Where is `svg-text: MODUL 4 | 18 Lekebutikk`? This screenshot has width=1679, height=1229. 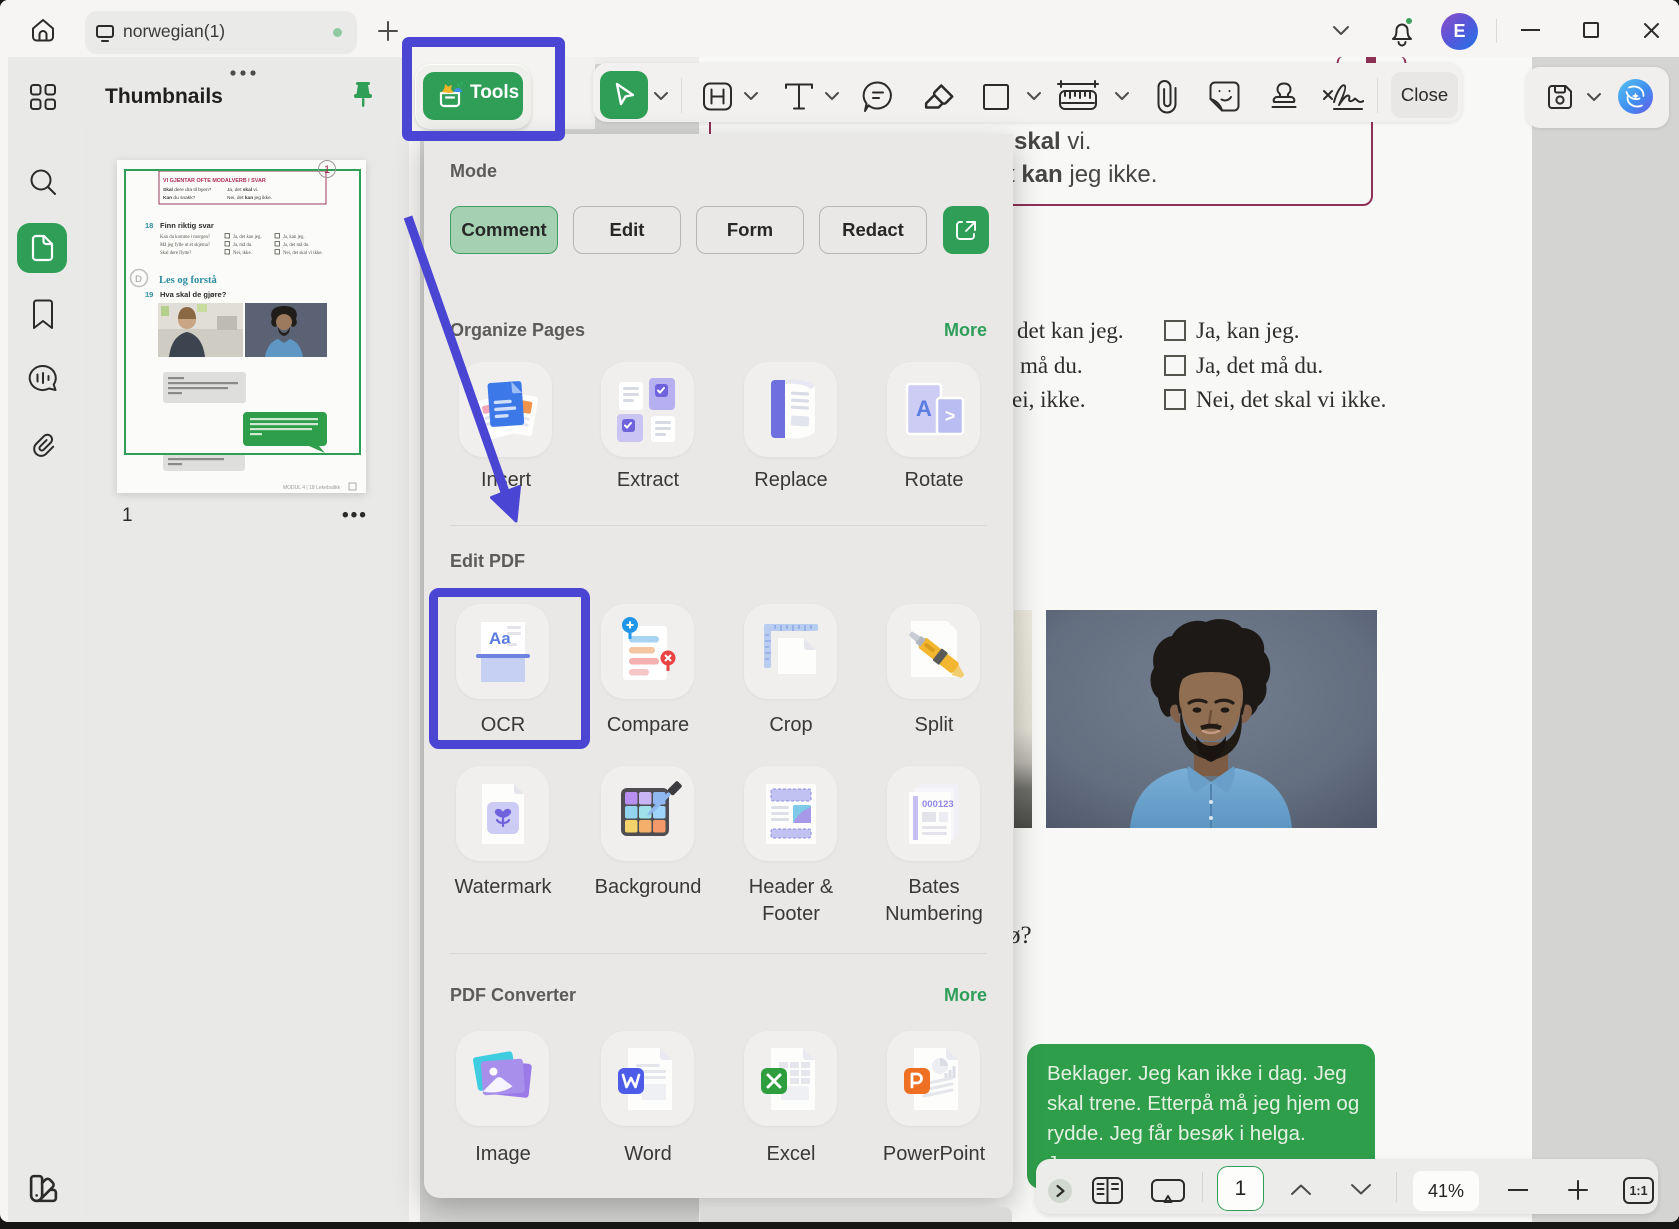
svg-text: MODUL 4 | 18 Lekebutikk is located at coordinates (311, 488).